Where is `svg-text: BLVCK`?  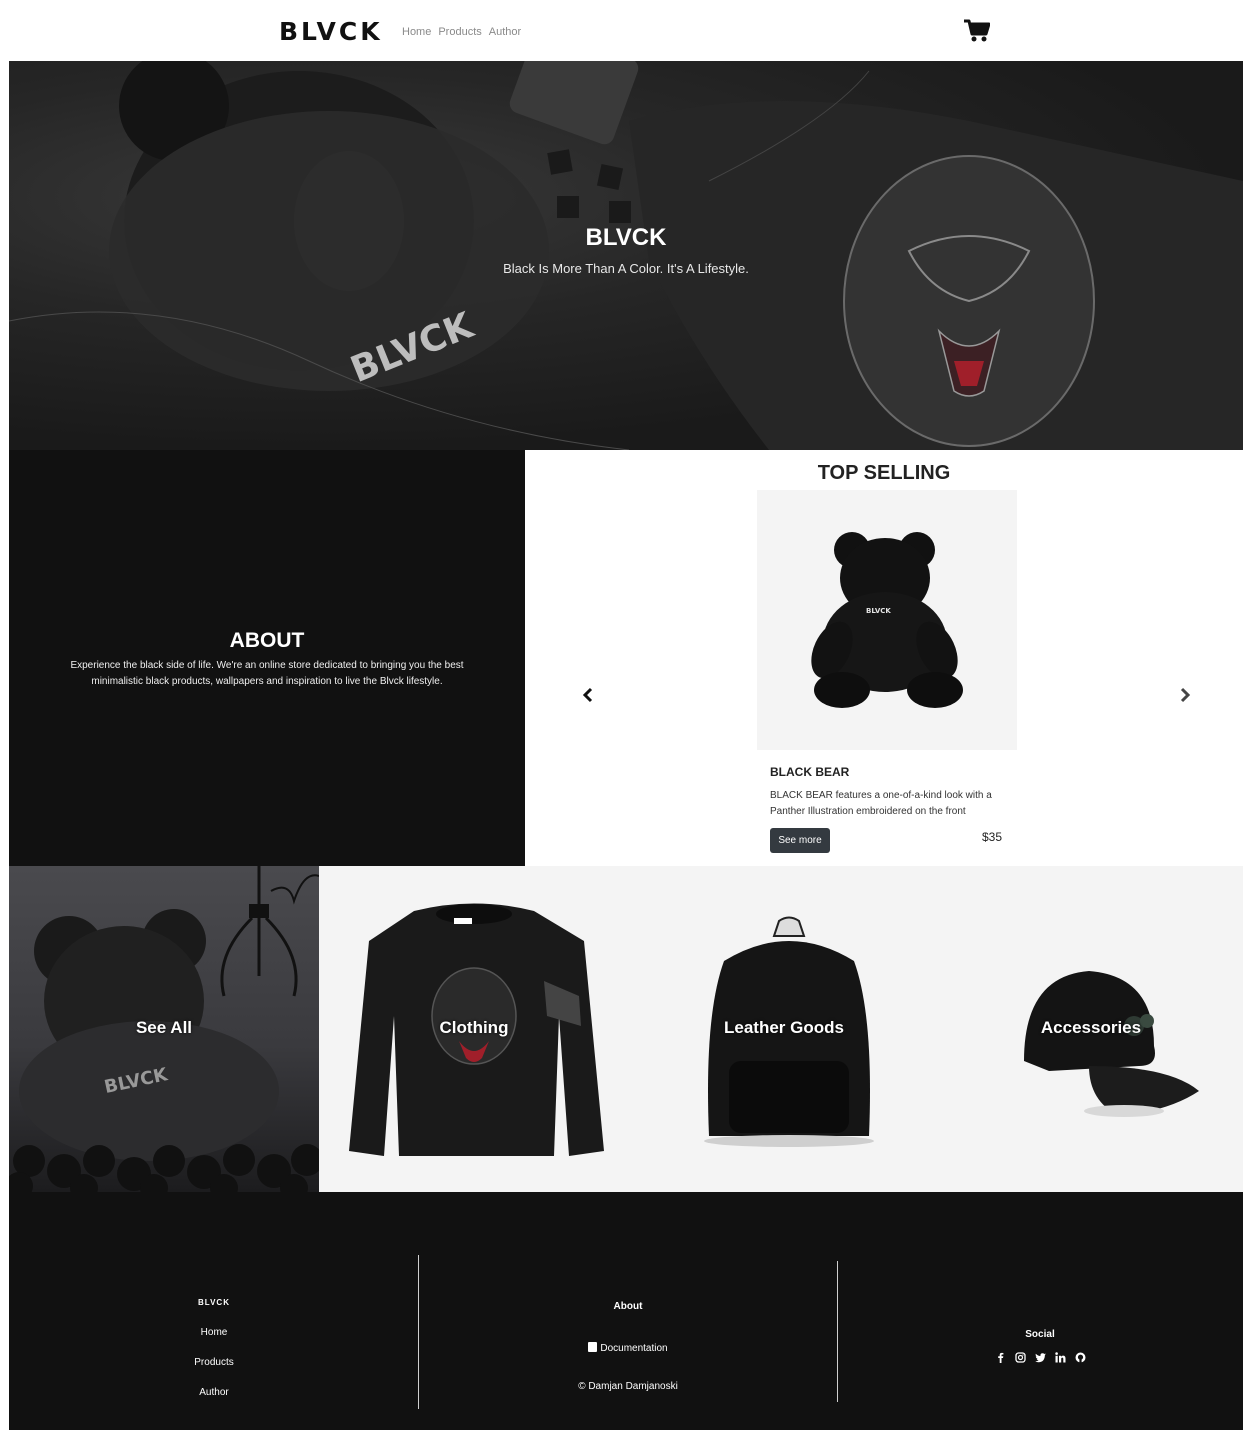 svg-text: BLVCK is located at coordinates (878, 611).